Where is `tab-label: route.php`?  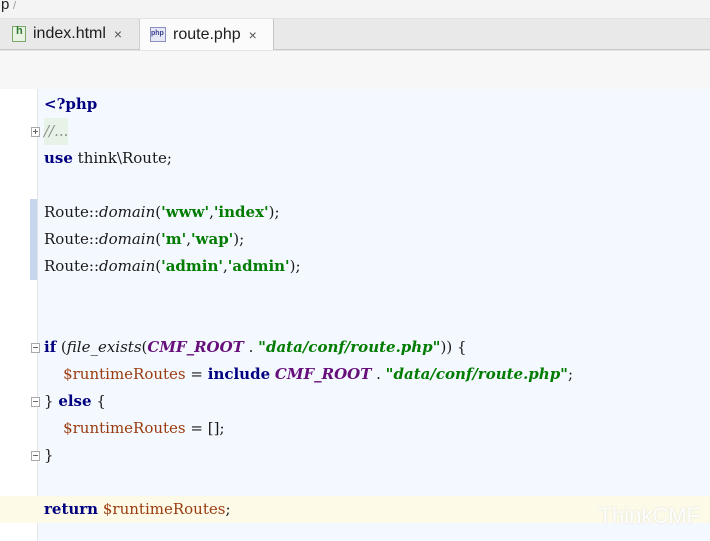 tab-label: route.php is located at coordinates (207, 34).